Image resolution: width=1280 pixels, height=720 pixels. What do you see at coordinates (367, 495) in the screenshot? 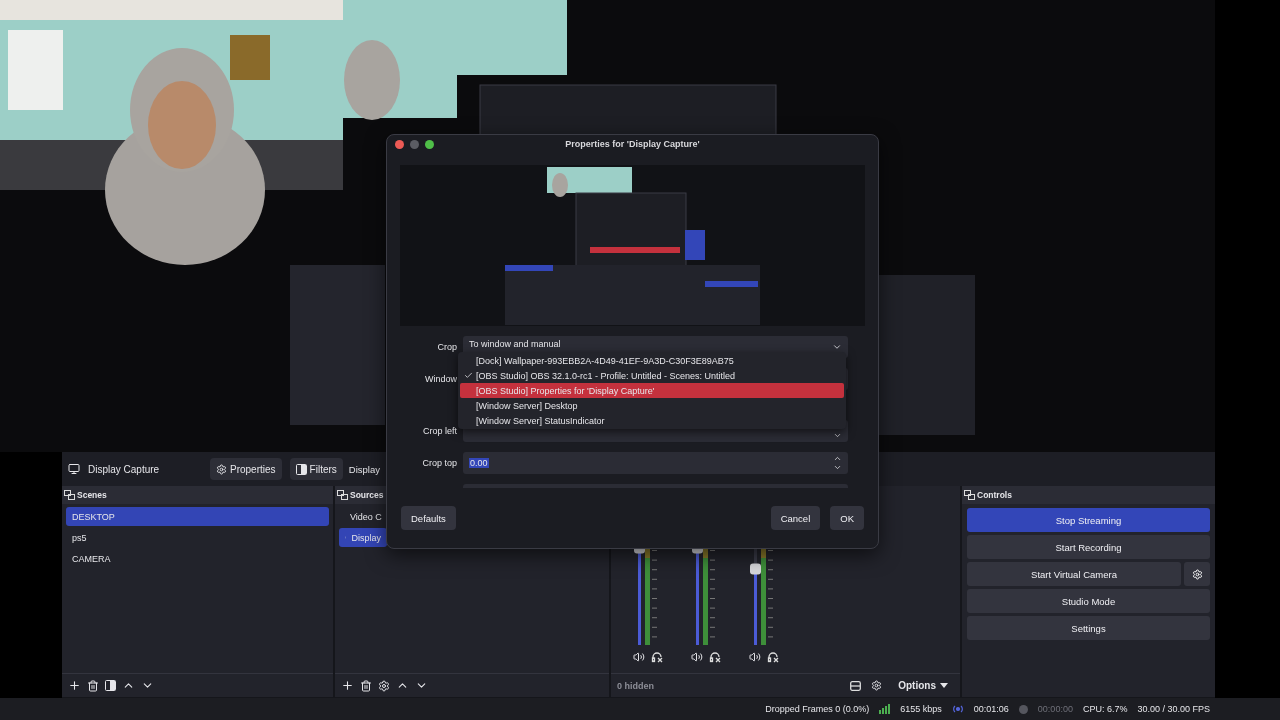
I see `dock-title: Sources` at bounding box center [367, 495].